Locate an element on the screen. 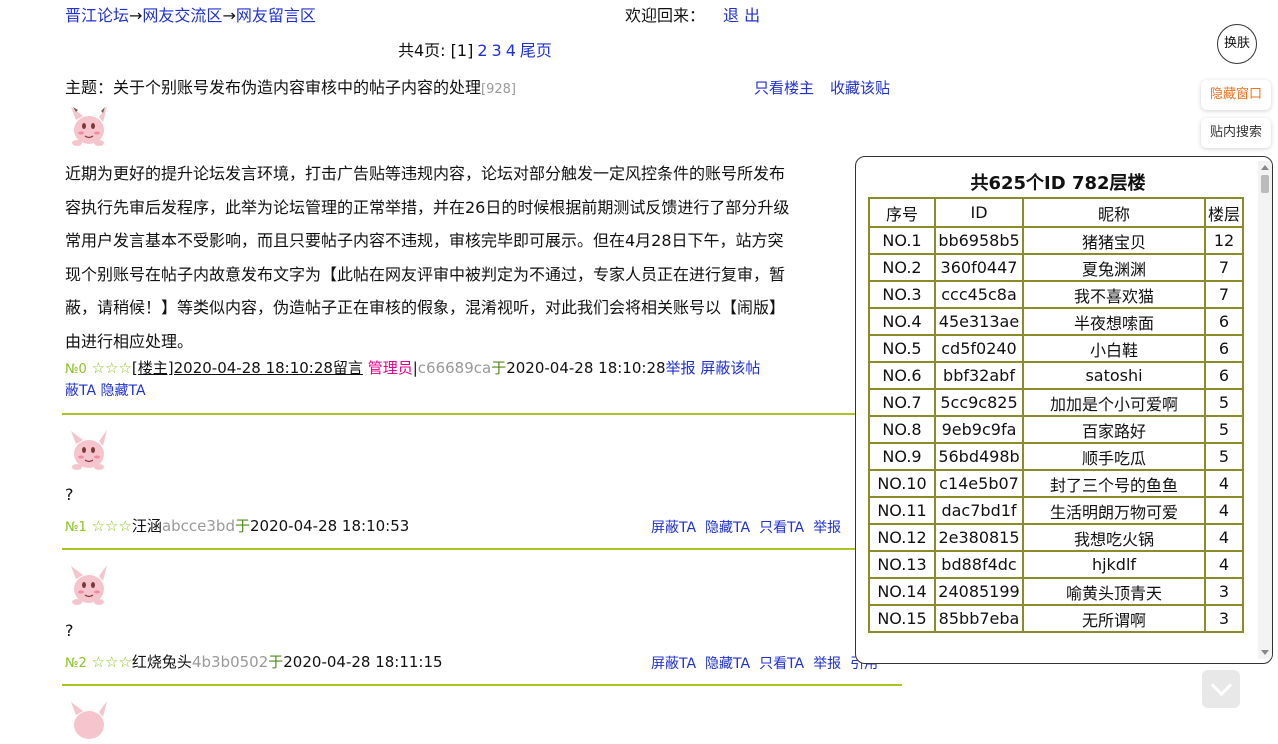  row-floors: 5 is located at coordinates (1224, 402).